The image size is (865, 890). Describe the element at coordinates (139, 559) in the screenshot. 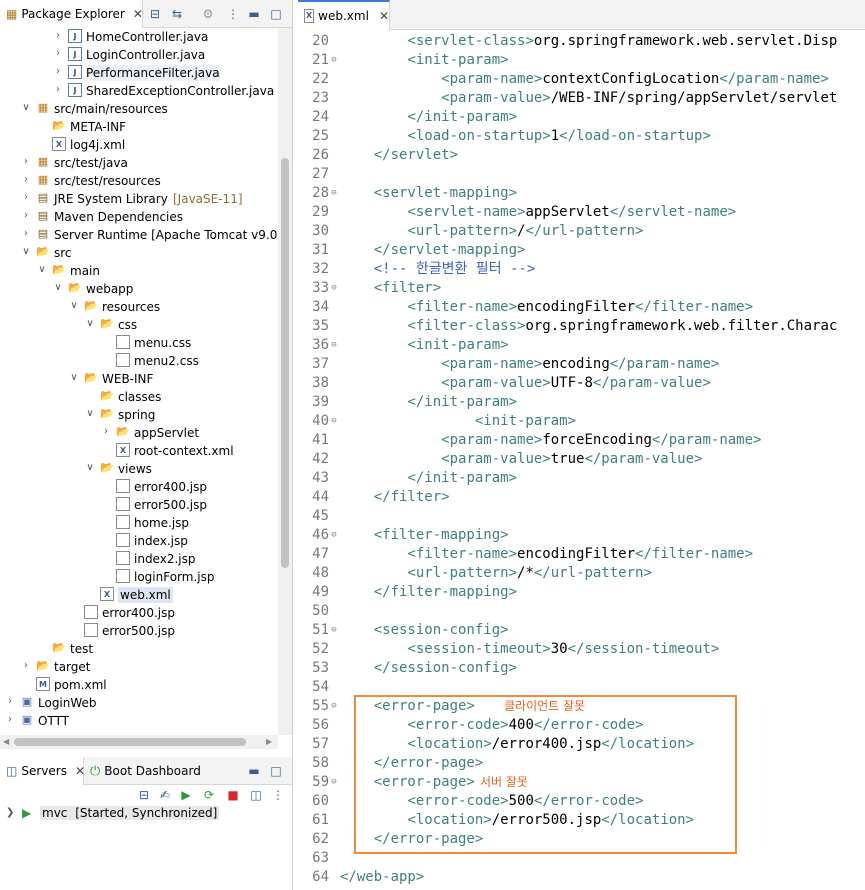

I see `tree-item: index2.jsp` at that location.